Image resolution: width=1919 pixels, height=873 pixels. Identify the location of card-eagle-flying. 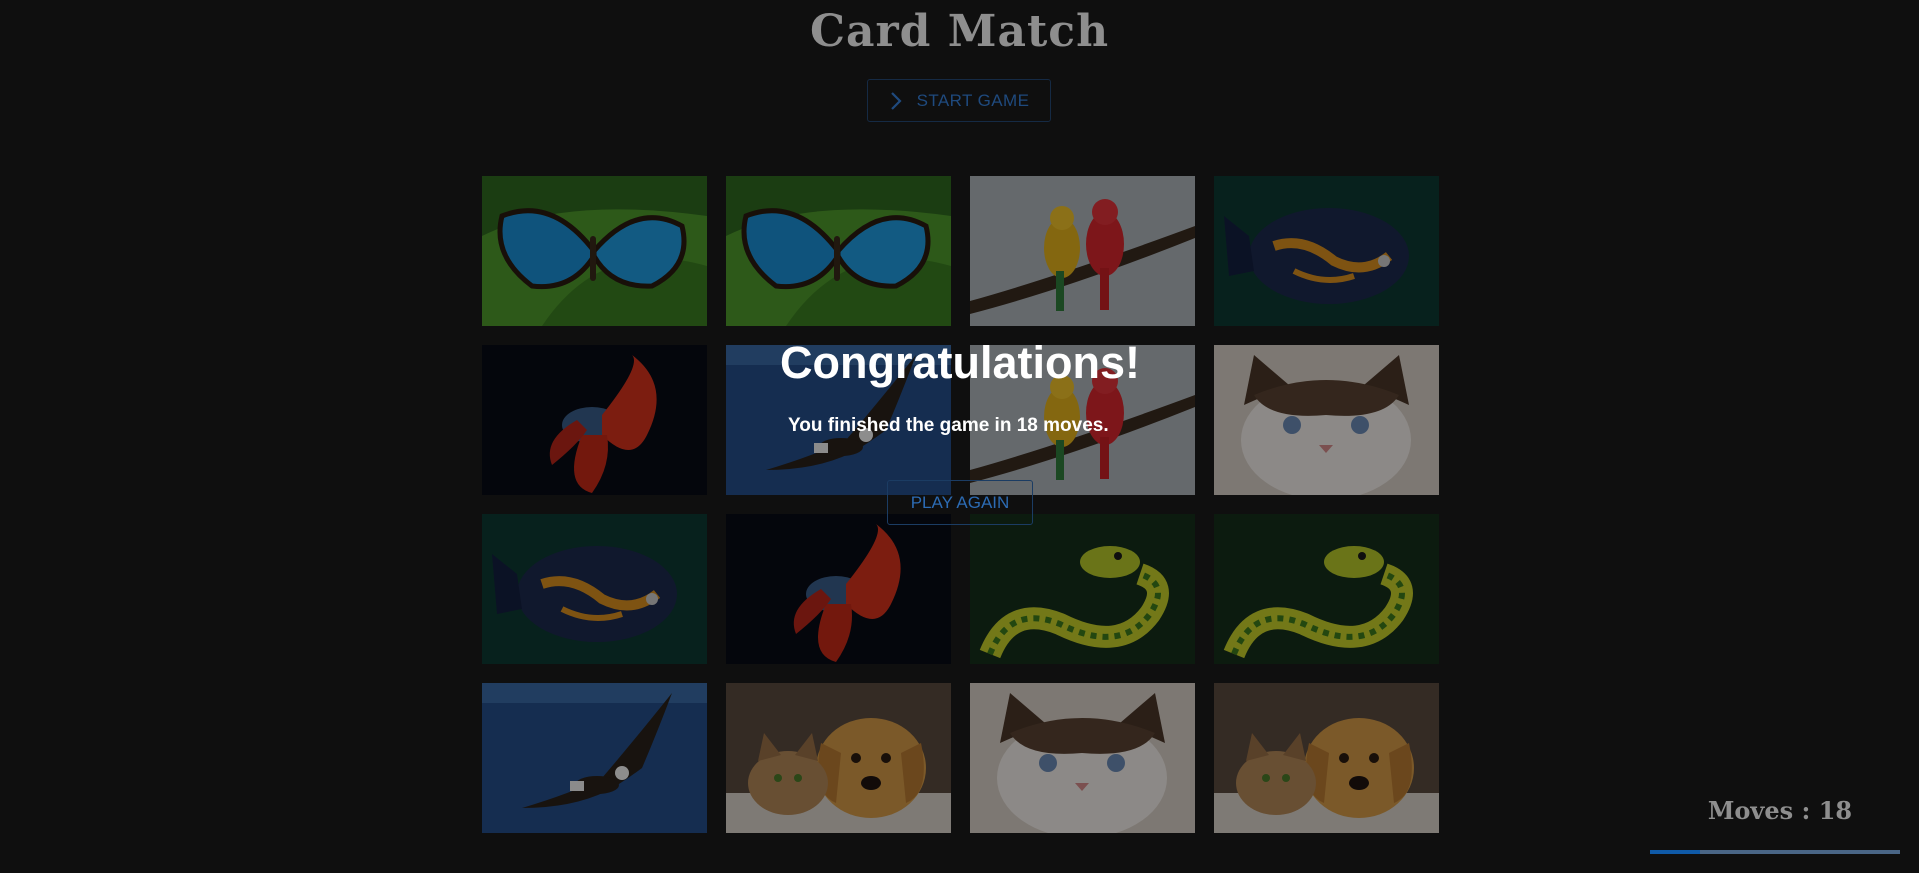
(594, 758).